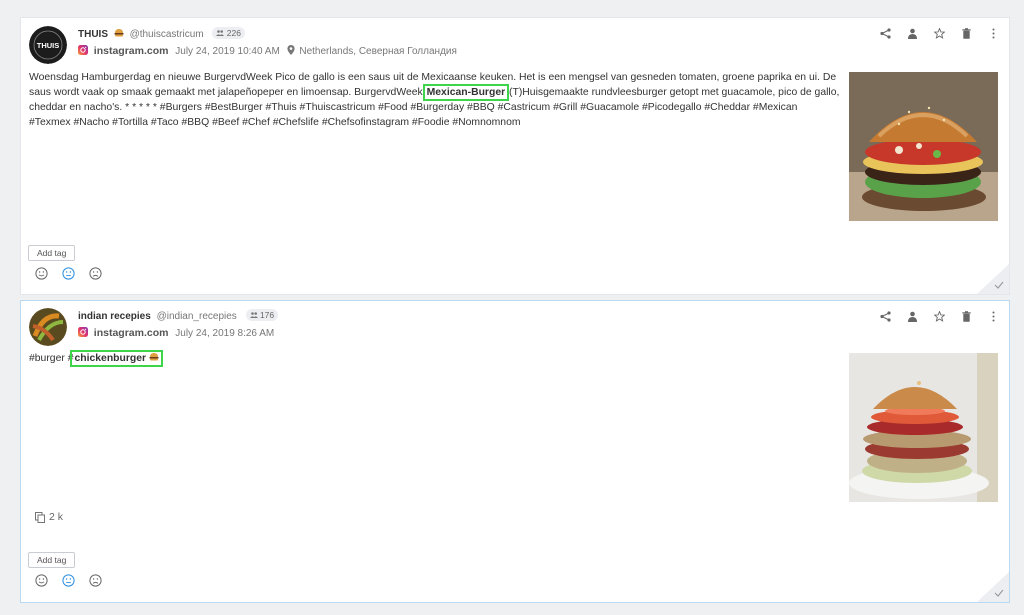 The width and height of the screenshot is (1024, 615). Describe the element at coordinates (267, 315) in the screenshot. I see `followers-count: 176` at that location.